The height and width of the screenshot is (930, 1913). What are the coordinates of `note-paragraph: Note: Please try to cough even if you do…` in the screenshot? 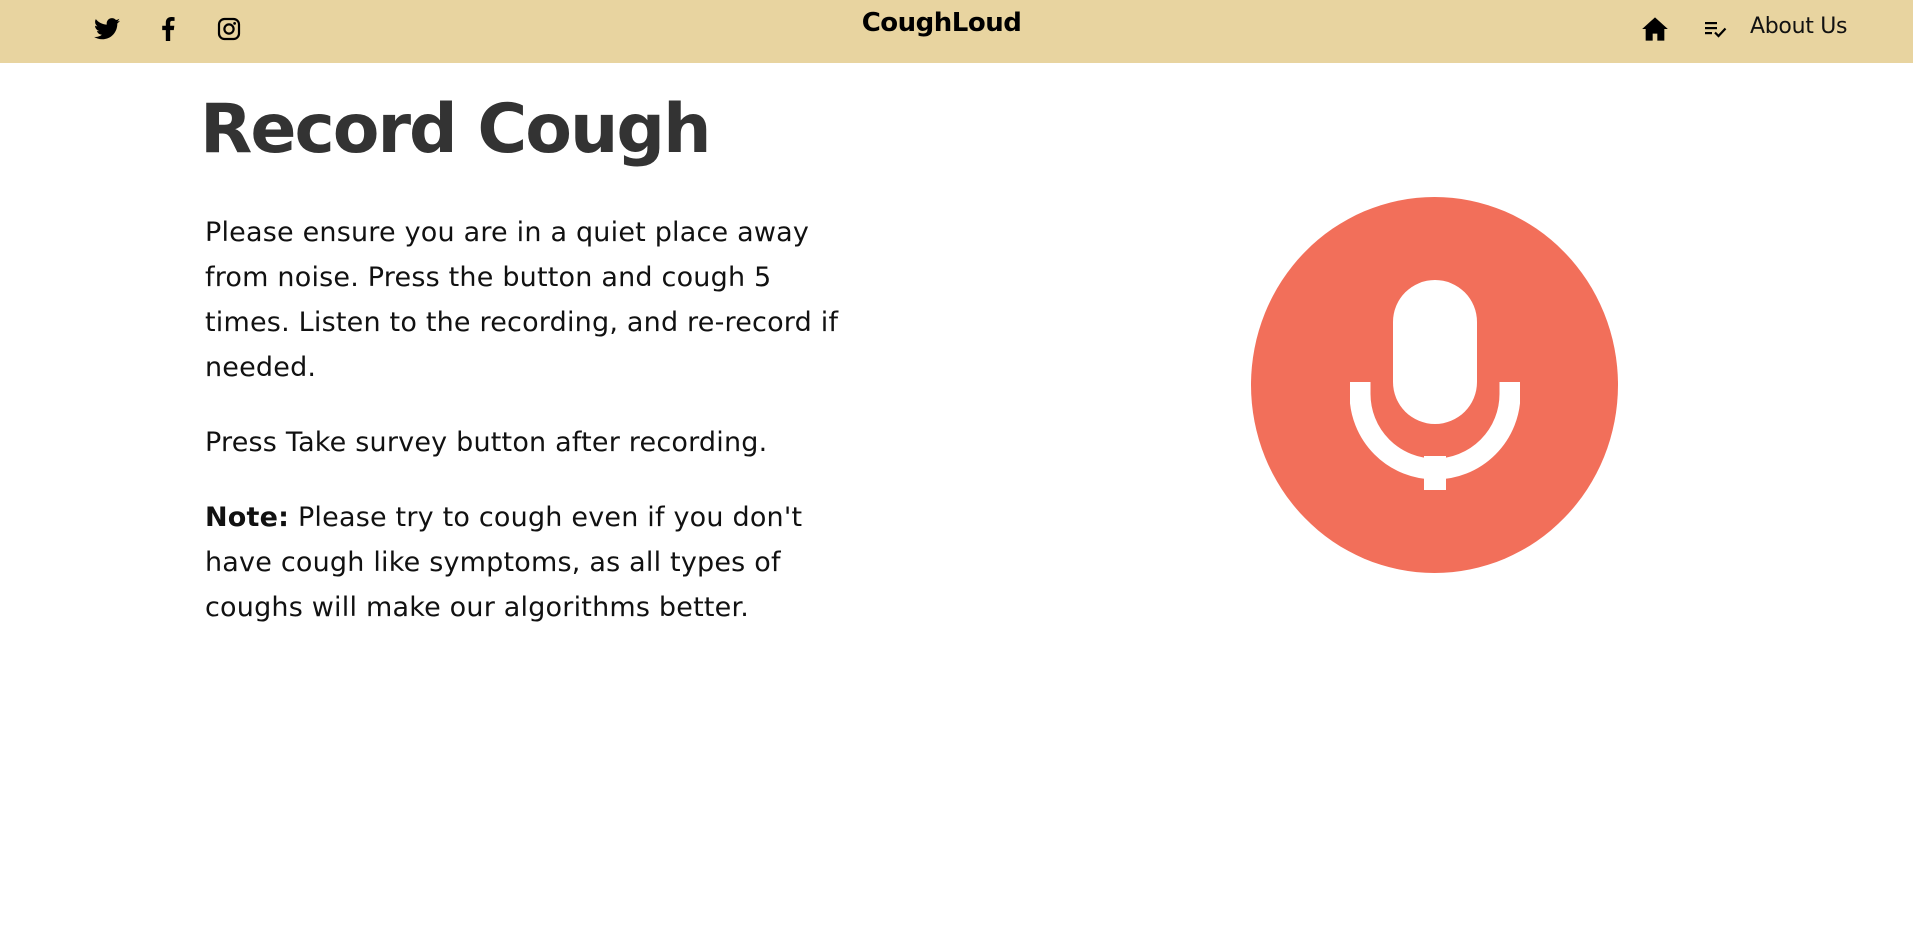 It's located at (525, 562).